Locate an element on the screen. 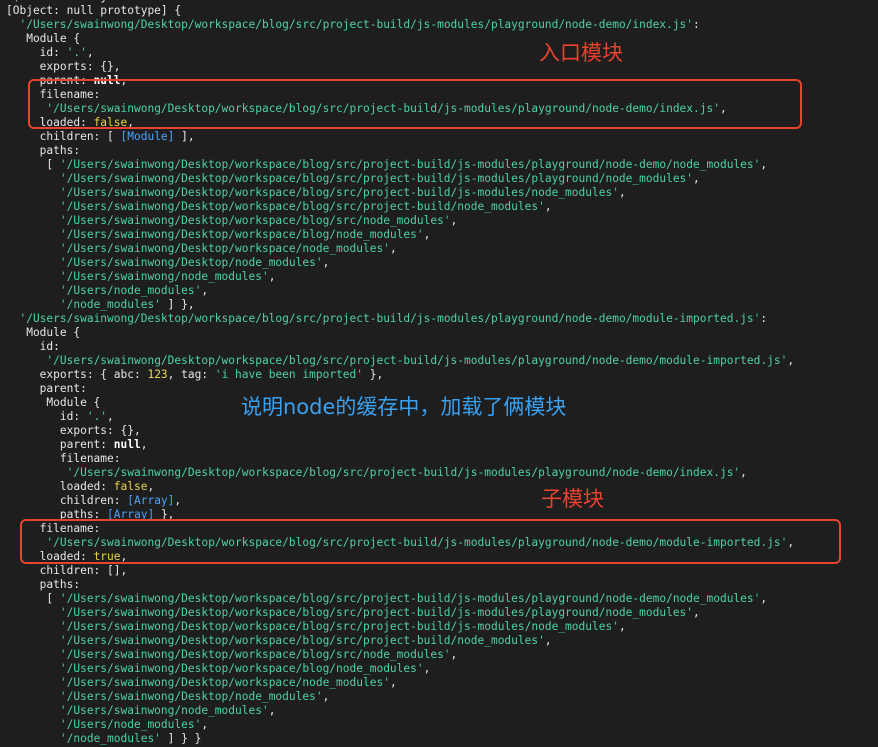 The height and width of the screenshot is (747, 878). token-special: [Module] is located at coordinates (147, 136).